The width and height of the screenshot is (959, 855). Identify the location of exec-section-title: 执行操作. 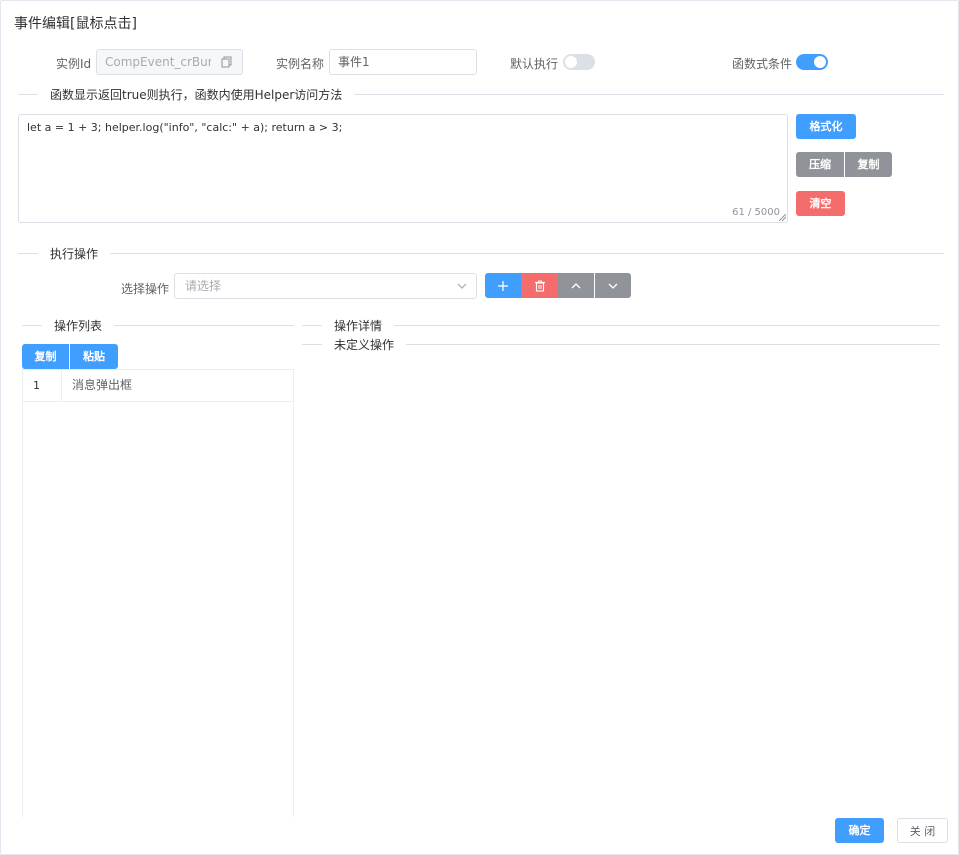
(74, 254).